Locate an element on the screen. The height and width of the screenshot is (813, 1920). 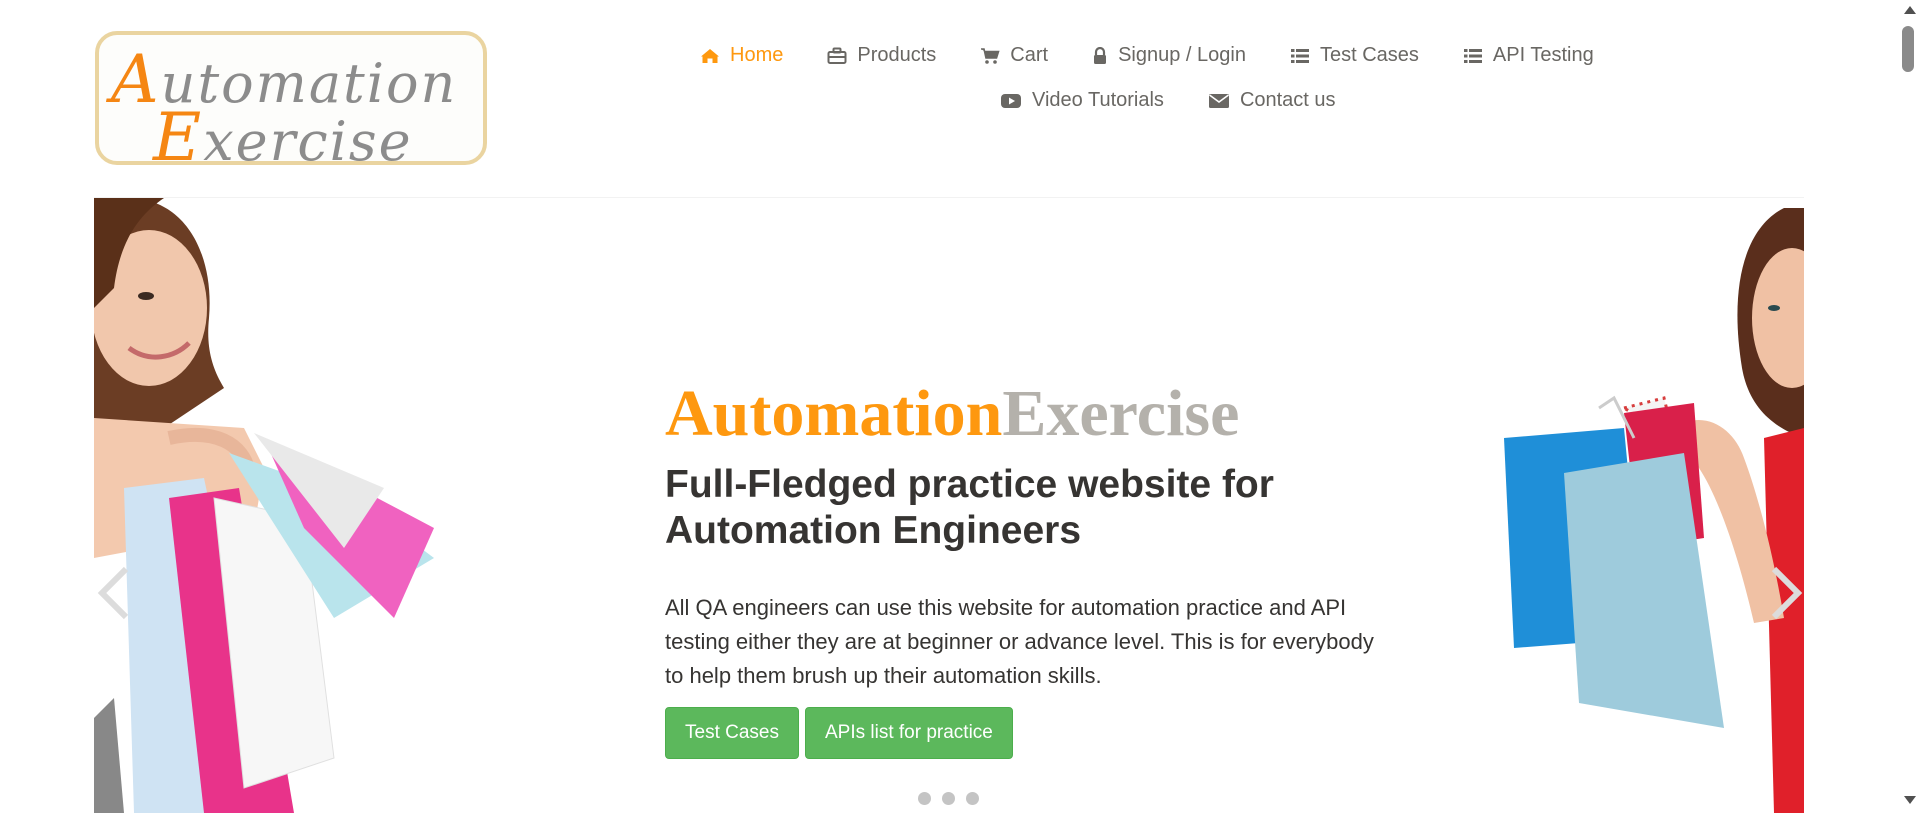
cart-icon is located at coordinates (990, 55).